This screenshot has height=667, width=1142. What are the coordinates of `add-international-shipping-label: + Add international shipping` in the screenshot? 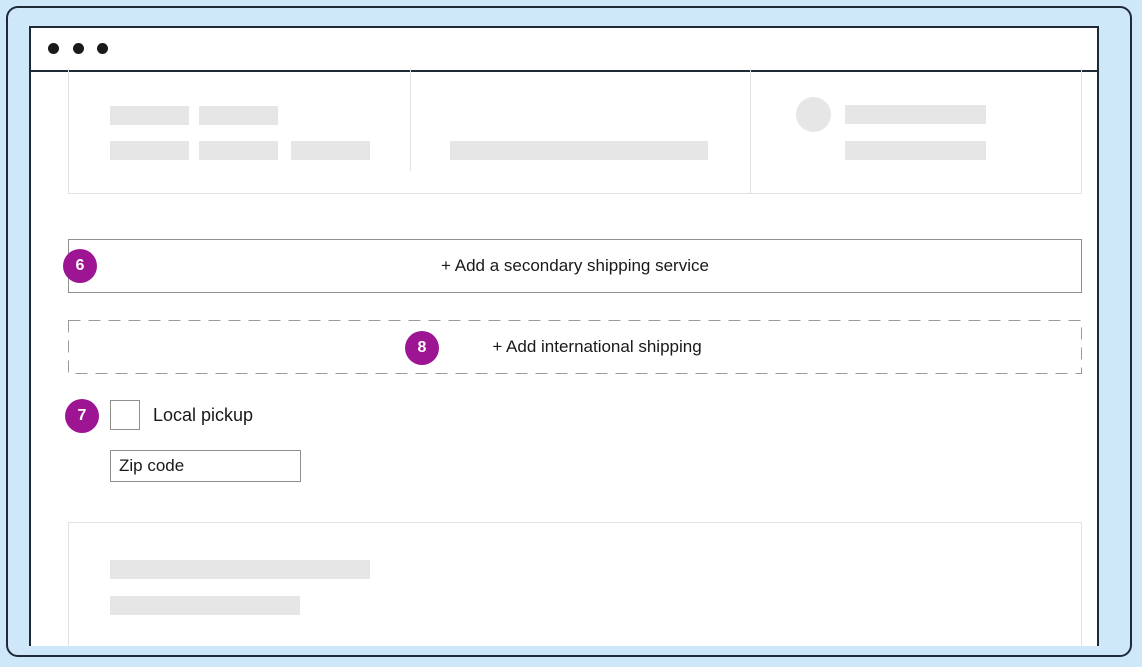 It's located at (597, 346).